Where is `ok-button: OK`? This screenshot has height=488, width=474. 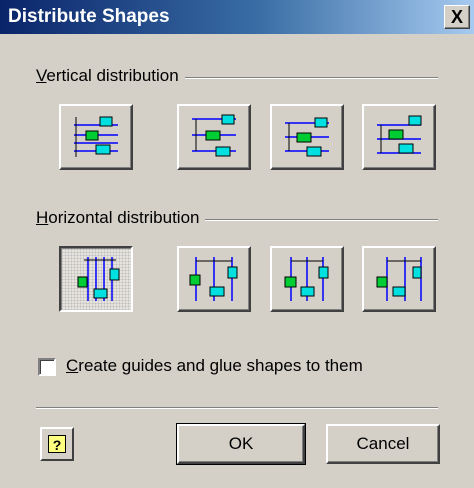
ok-button: OK is located at coordinates (241, 444).